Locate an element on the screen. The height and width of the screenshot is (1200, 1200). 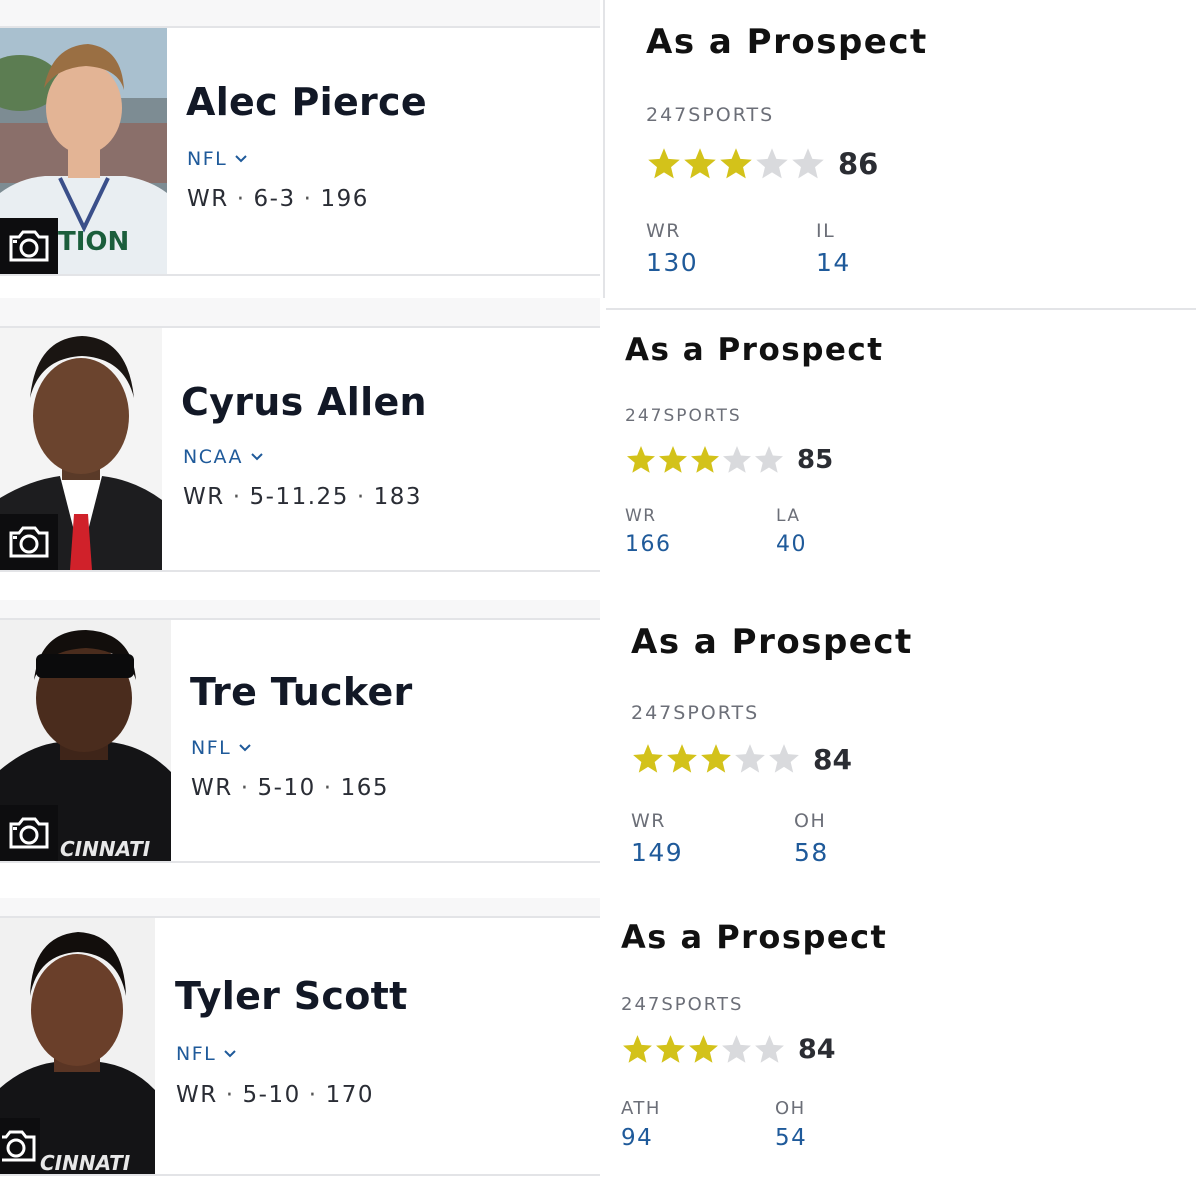
player-card: CINNATI Tyler Scott NFL WR · 5-10 · 170 is located at coordinates (300, 1046).